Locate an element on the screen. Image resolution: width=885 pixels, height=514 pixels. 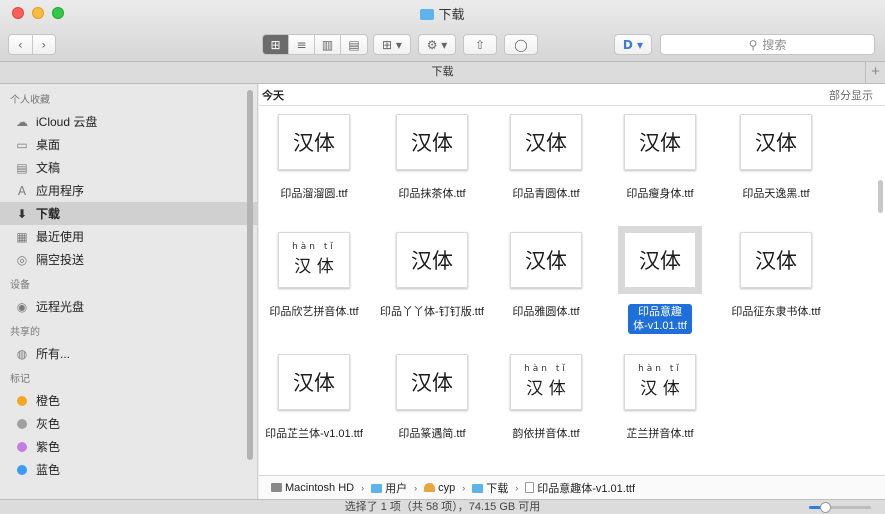
show-less-button: 部分显示 is located at coordinates (851, 95).